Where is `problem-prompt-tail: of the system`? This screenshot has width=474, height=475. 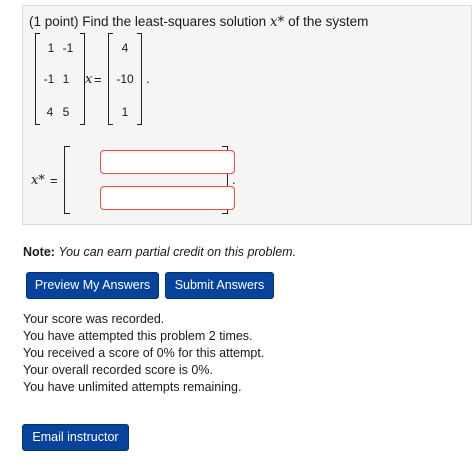 problem-prompt-tail: of the system is located at coordinates (328, 21).